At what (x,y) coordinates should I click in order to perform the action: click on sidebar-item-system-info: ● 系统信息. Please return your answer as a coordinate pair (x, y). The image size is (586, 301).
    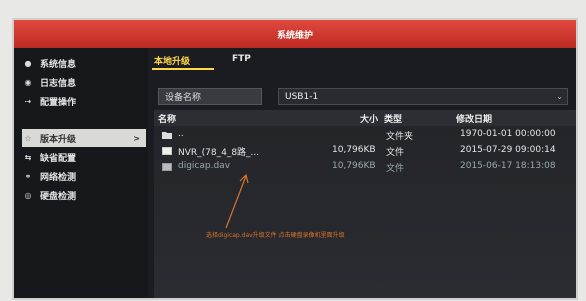
    Looking at the image, I should click on (84, 63).